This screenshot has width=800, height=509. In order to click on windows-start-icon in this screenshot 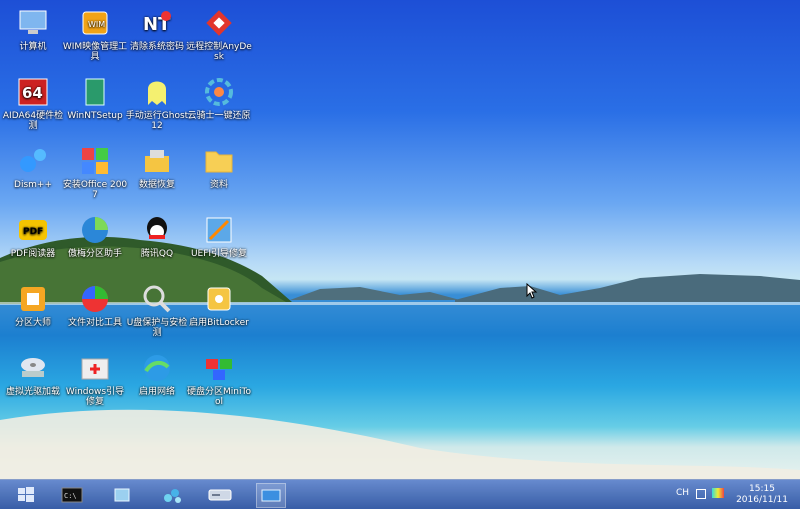, I will do `click(26, 494)`.